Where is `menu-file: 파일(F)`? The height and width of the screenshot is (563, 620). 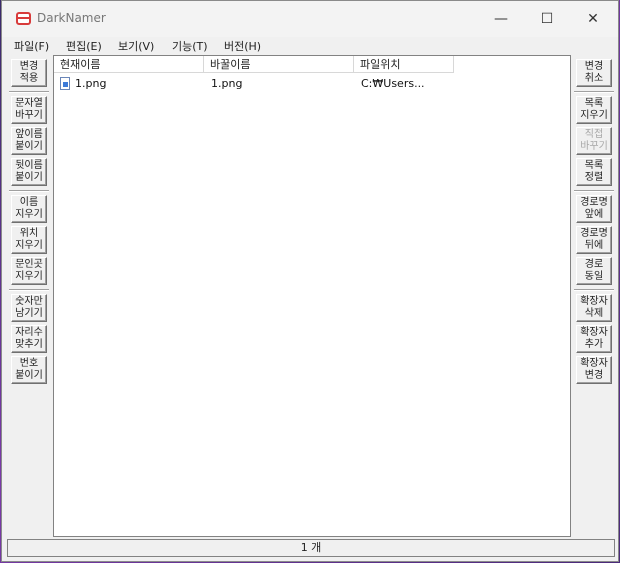
menu-file: 파일(F) is located at coordinates (31, 46).